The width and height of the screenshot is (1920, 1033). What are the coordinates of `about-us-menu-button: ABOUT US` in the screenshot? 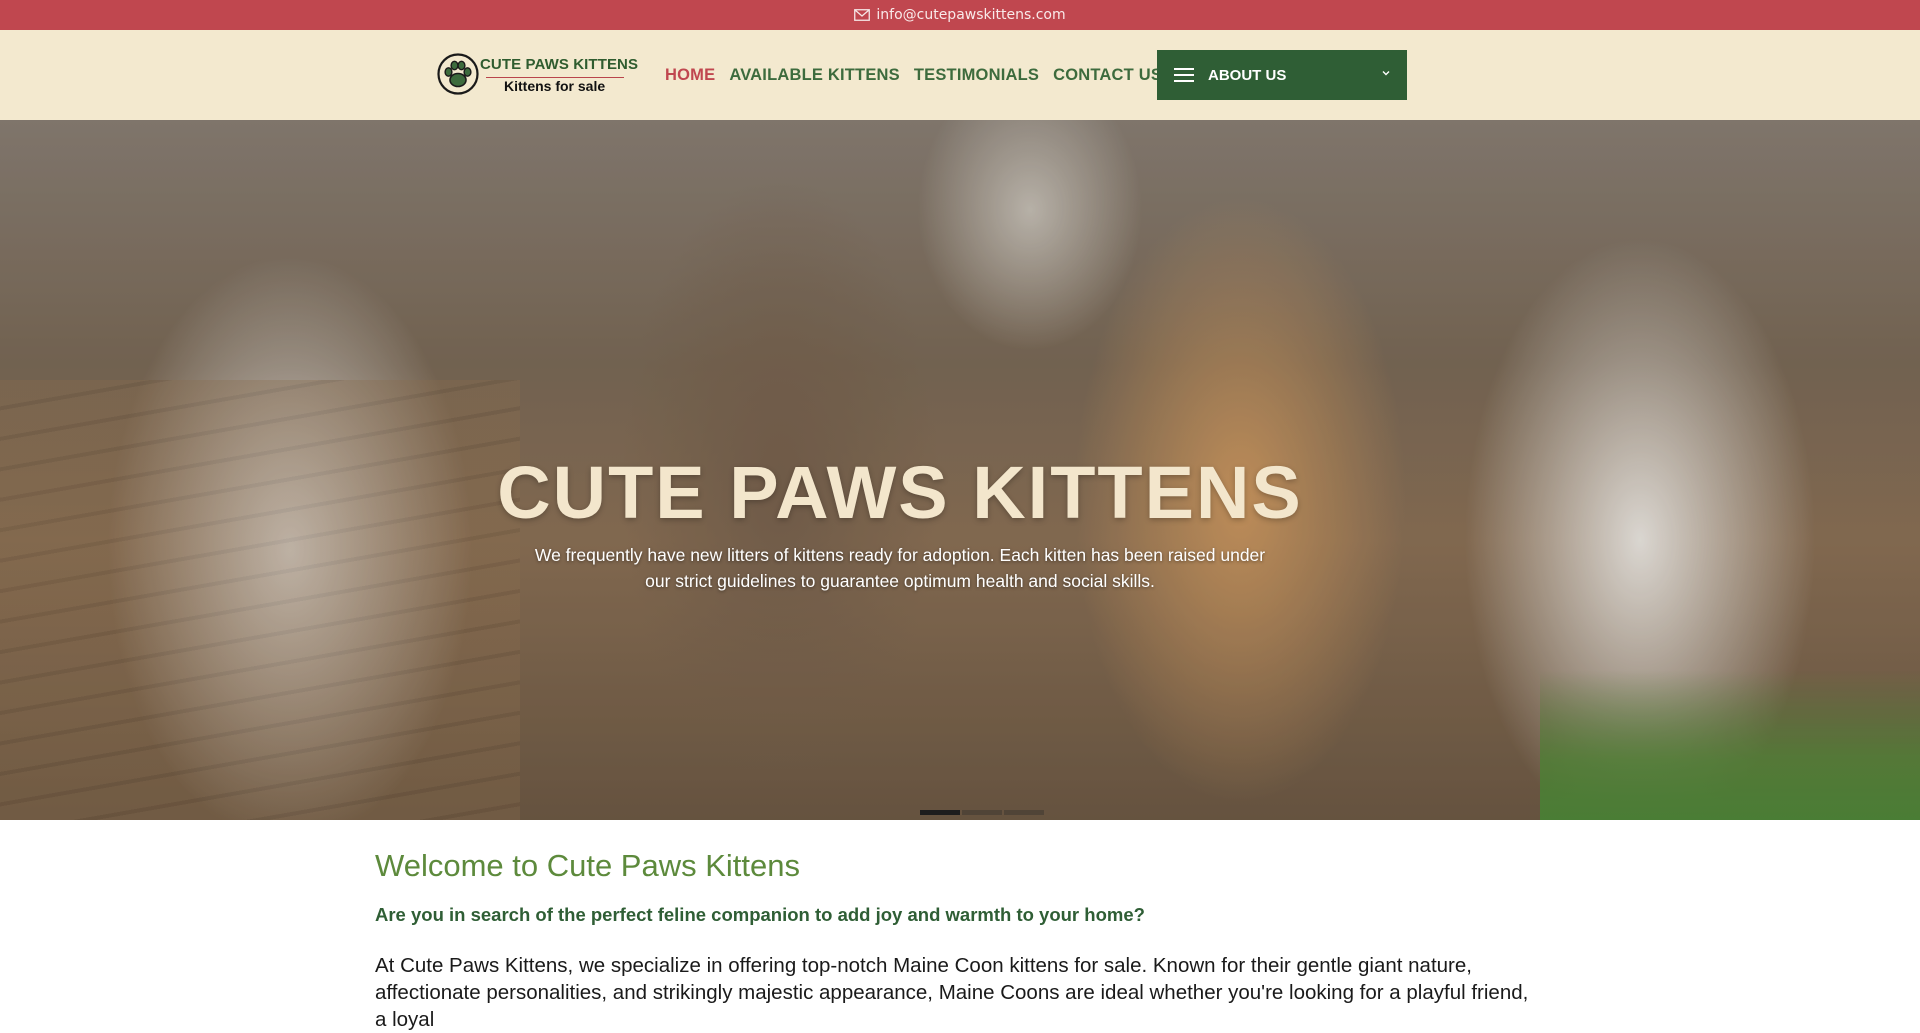 It's located at (1282, 75).